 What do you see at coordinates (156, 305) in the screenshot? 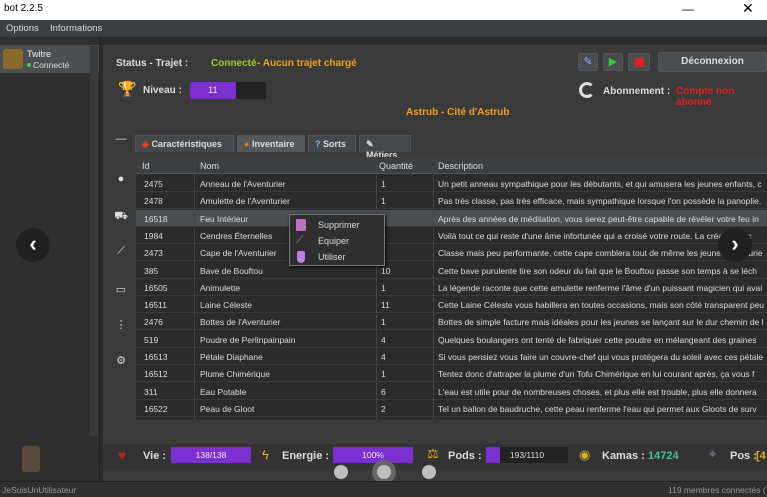
I see `table-cell-id: 16511` at bounding box center [156, 305].